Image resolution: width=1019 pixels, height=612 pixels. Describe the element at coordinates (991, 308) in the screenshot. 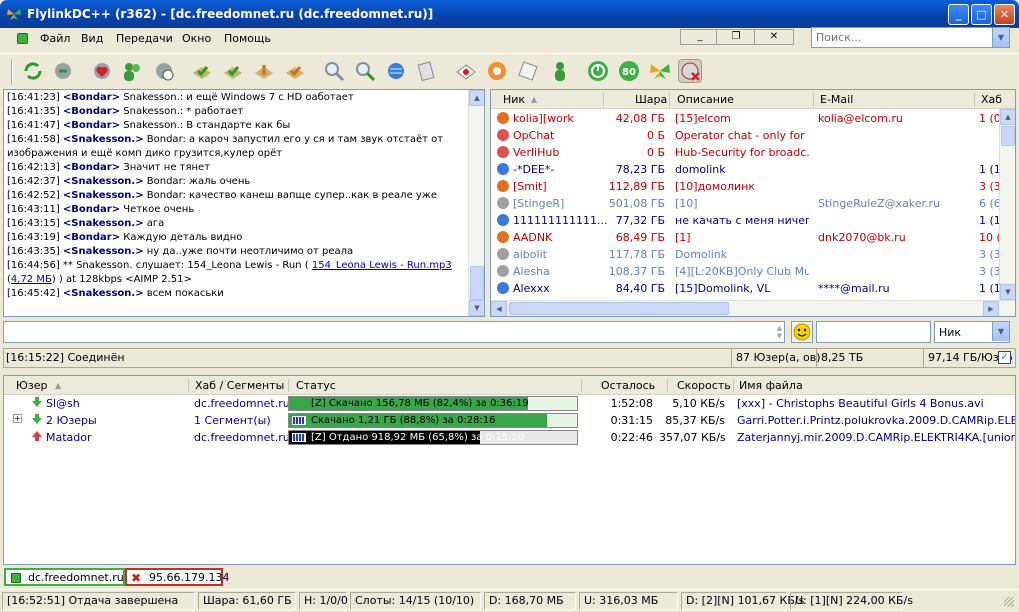

I see `scroll-right-icon: ▶` at that location.